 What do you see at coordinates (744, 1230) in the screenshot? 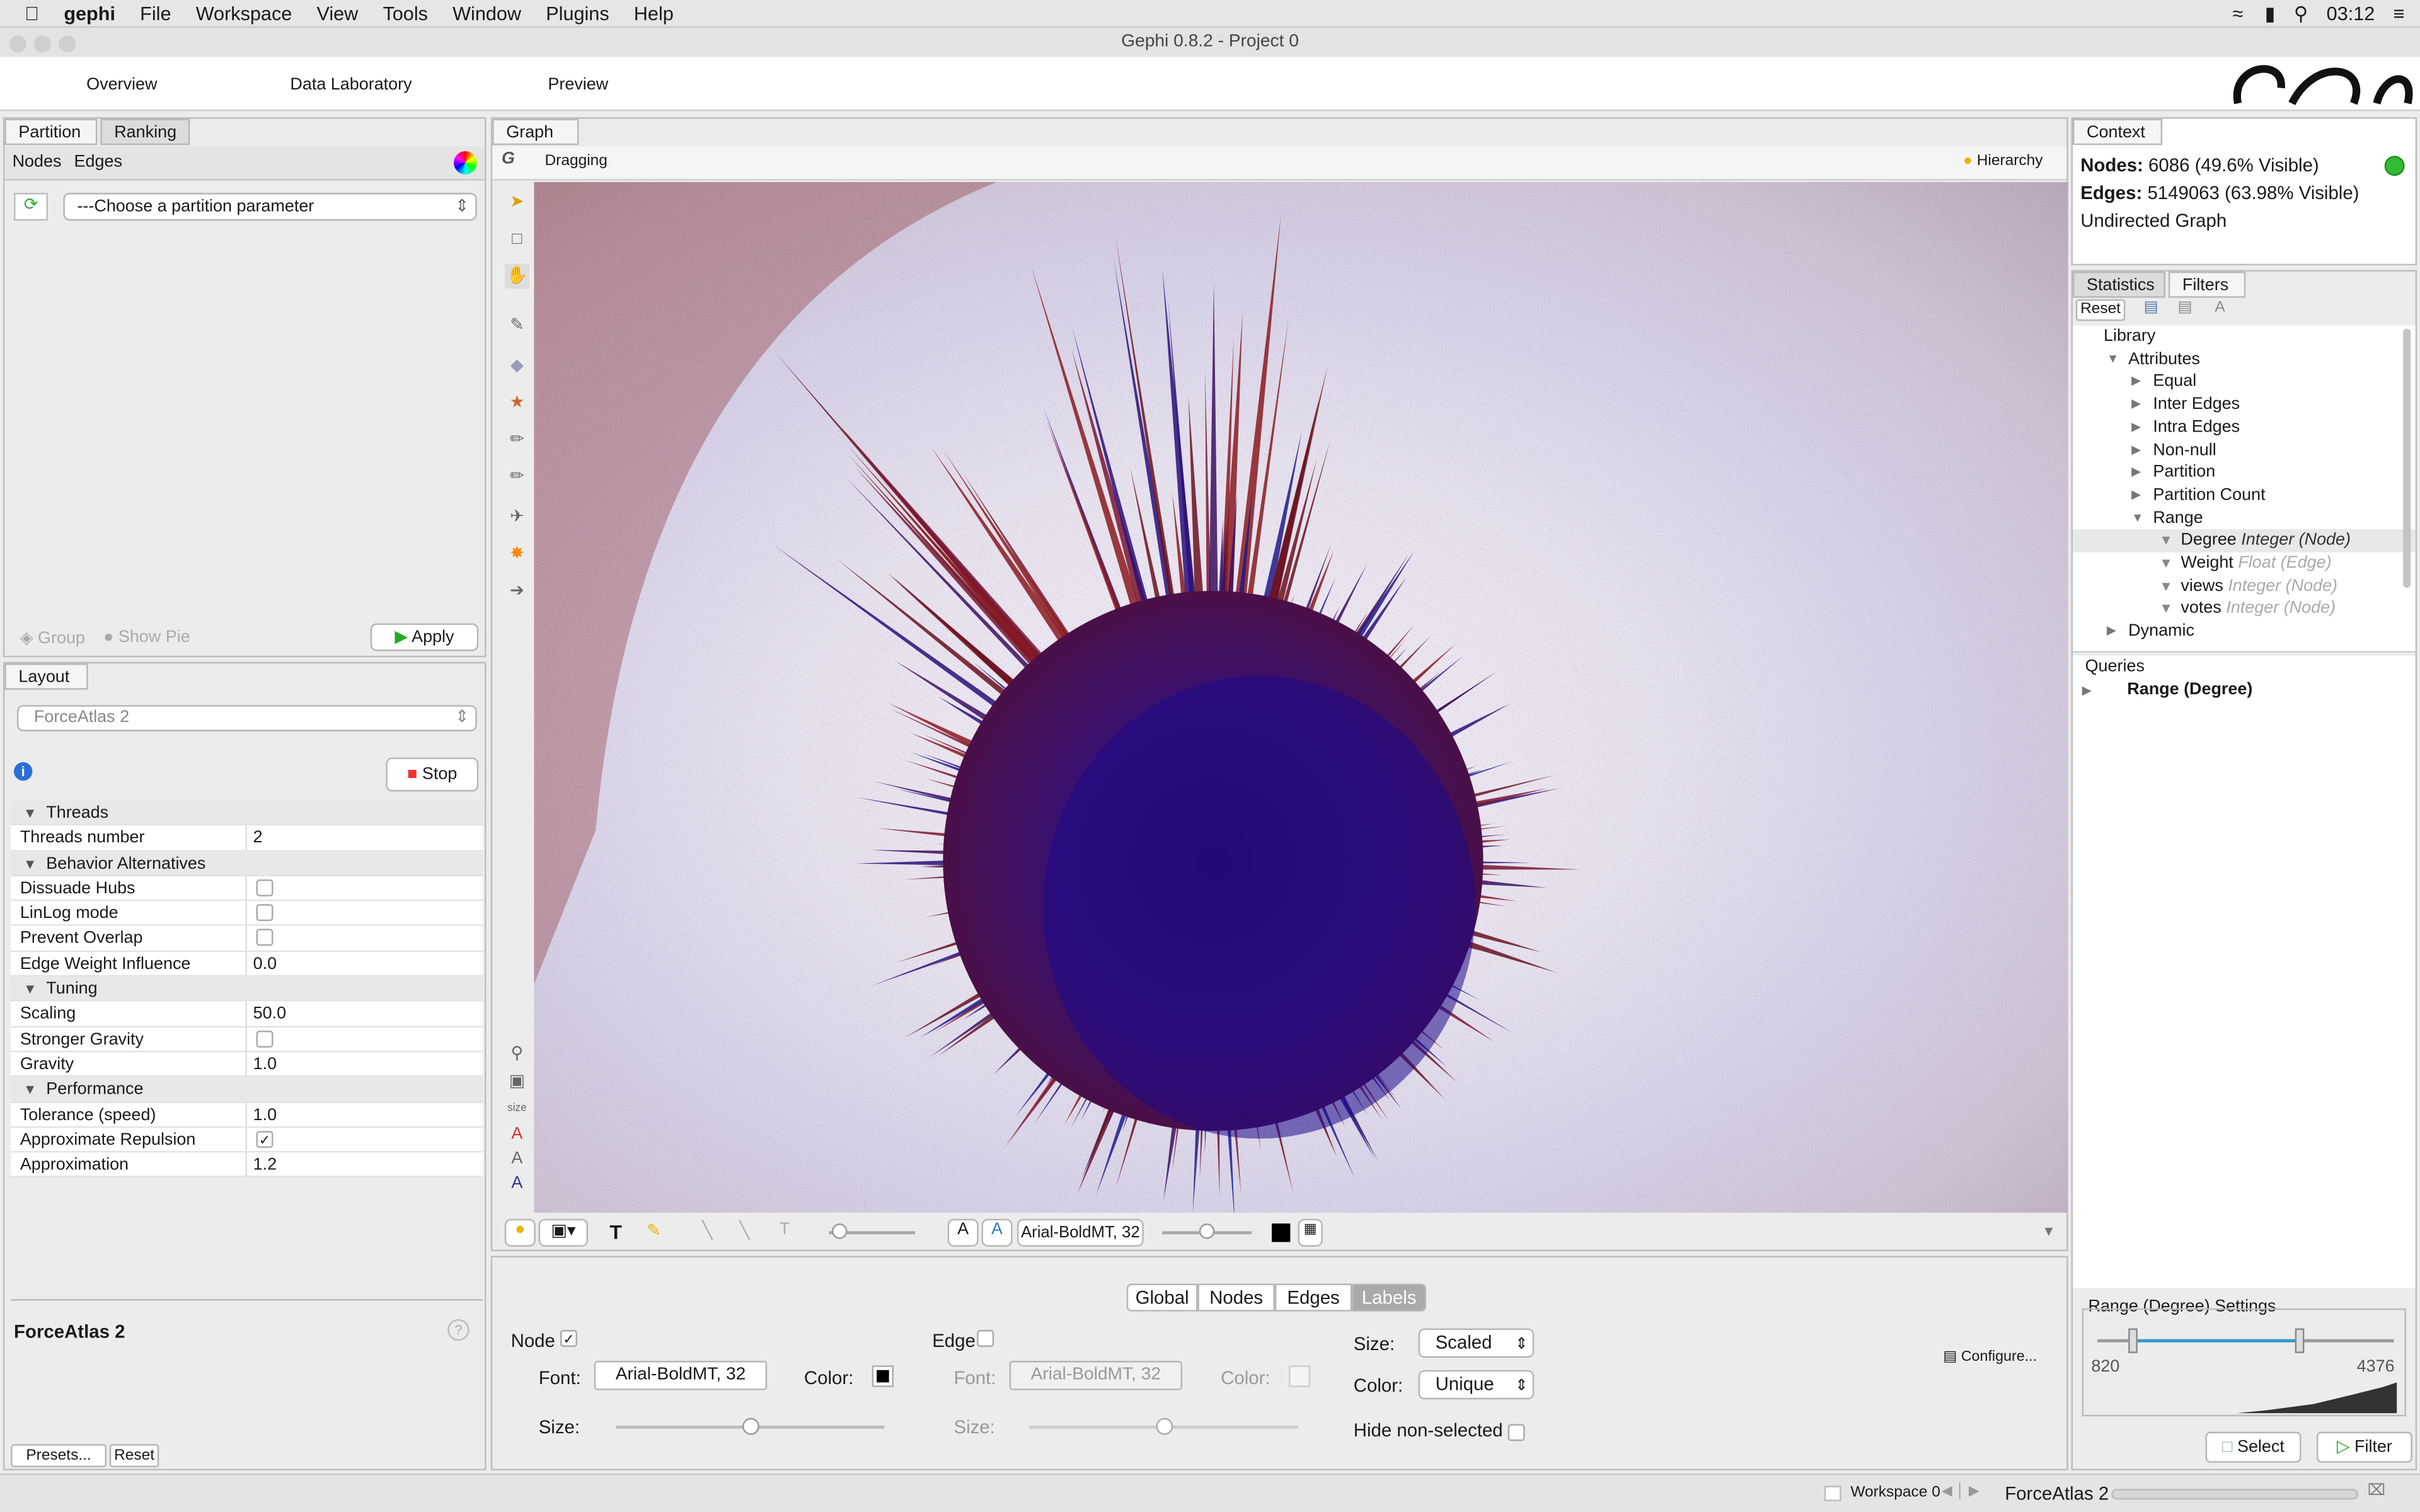
I see `edge-color-icon: ╲` at bounding box center [744, 1230].